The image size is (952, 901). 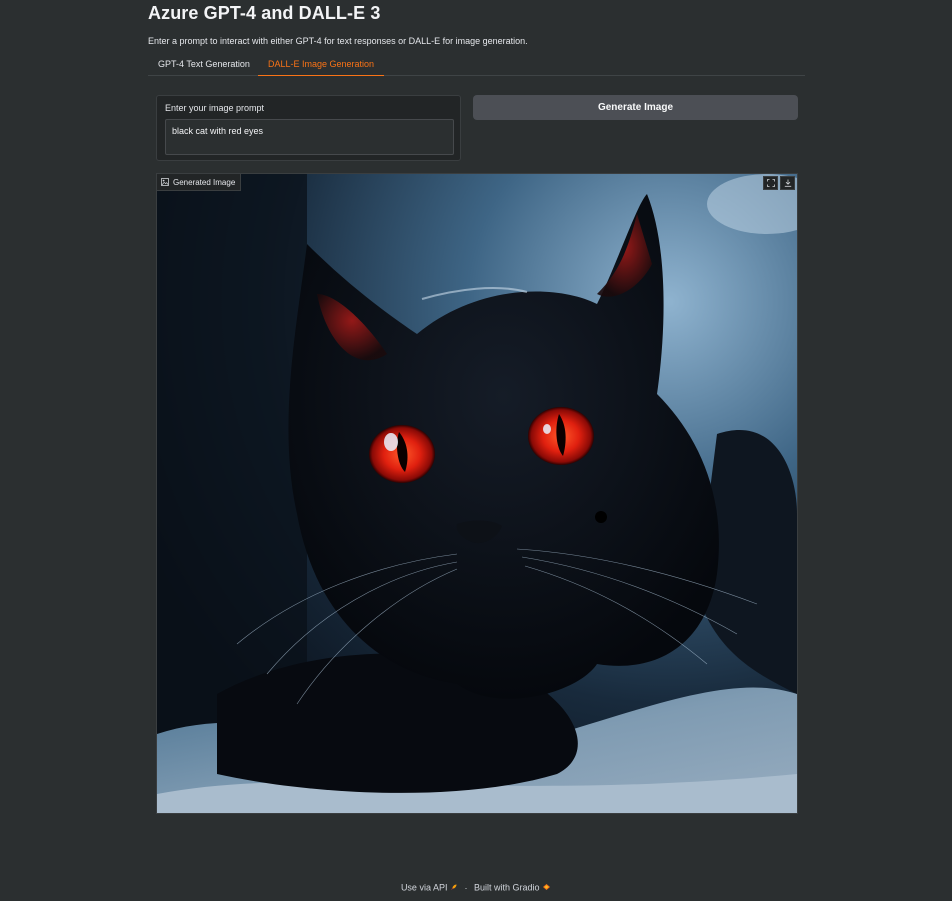 I want to click on prompt-label: Enter your image prompt, so click(x=215, y=108).